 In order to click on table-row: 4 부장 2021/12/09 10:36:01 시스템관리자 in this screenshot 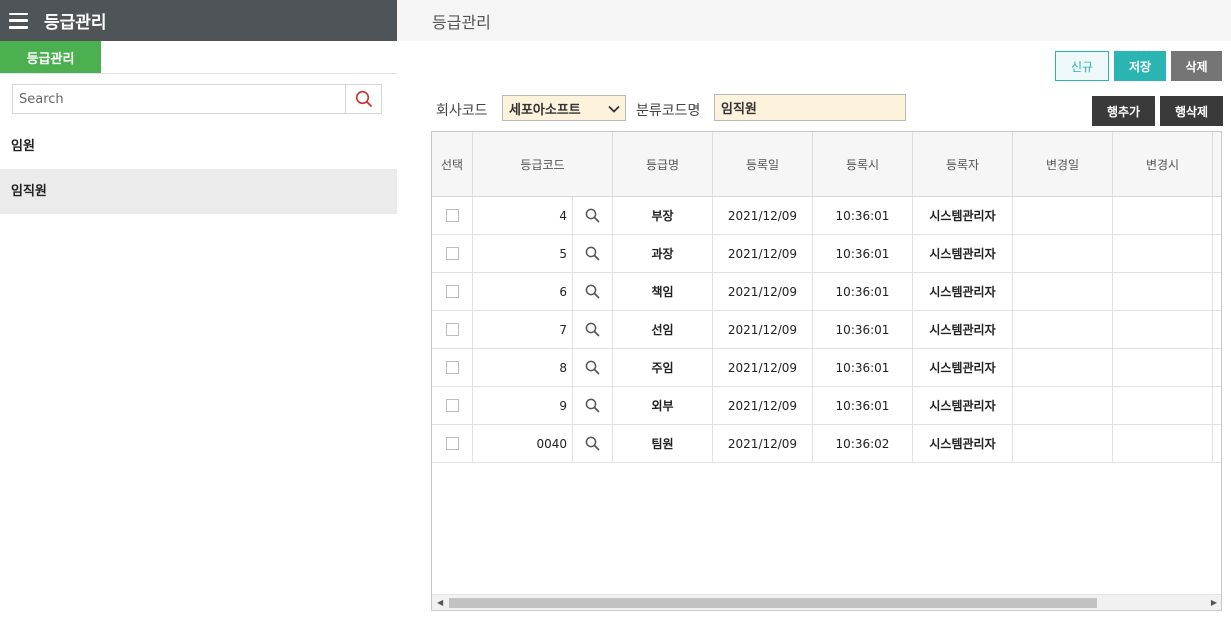, I will do `click(826, 216)`.